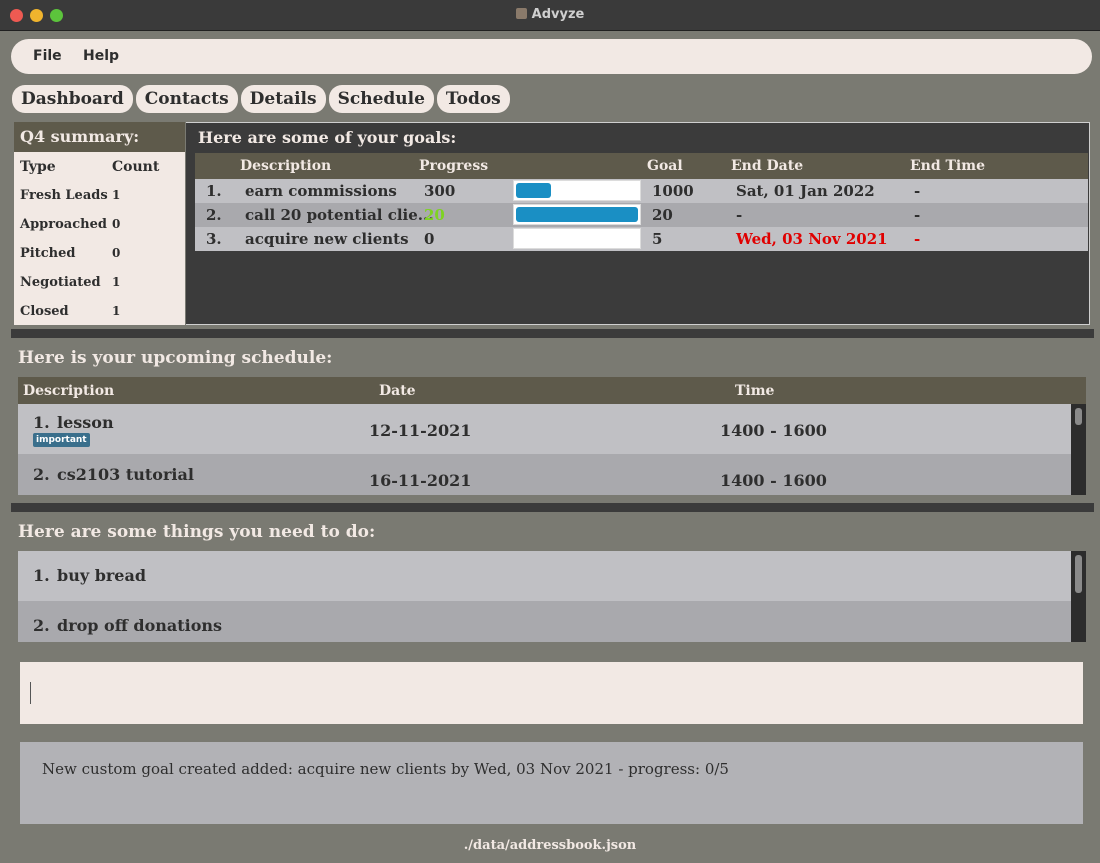 The image size is (1100, 863). What do you see at coordinates (41, 625) in the screenshot?
I see `todo-item-index: 2.` at bounding box center [41, 625].